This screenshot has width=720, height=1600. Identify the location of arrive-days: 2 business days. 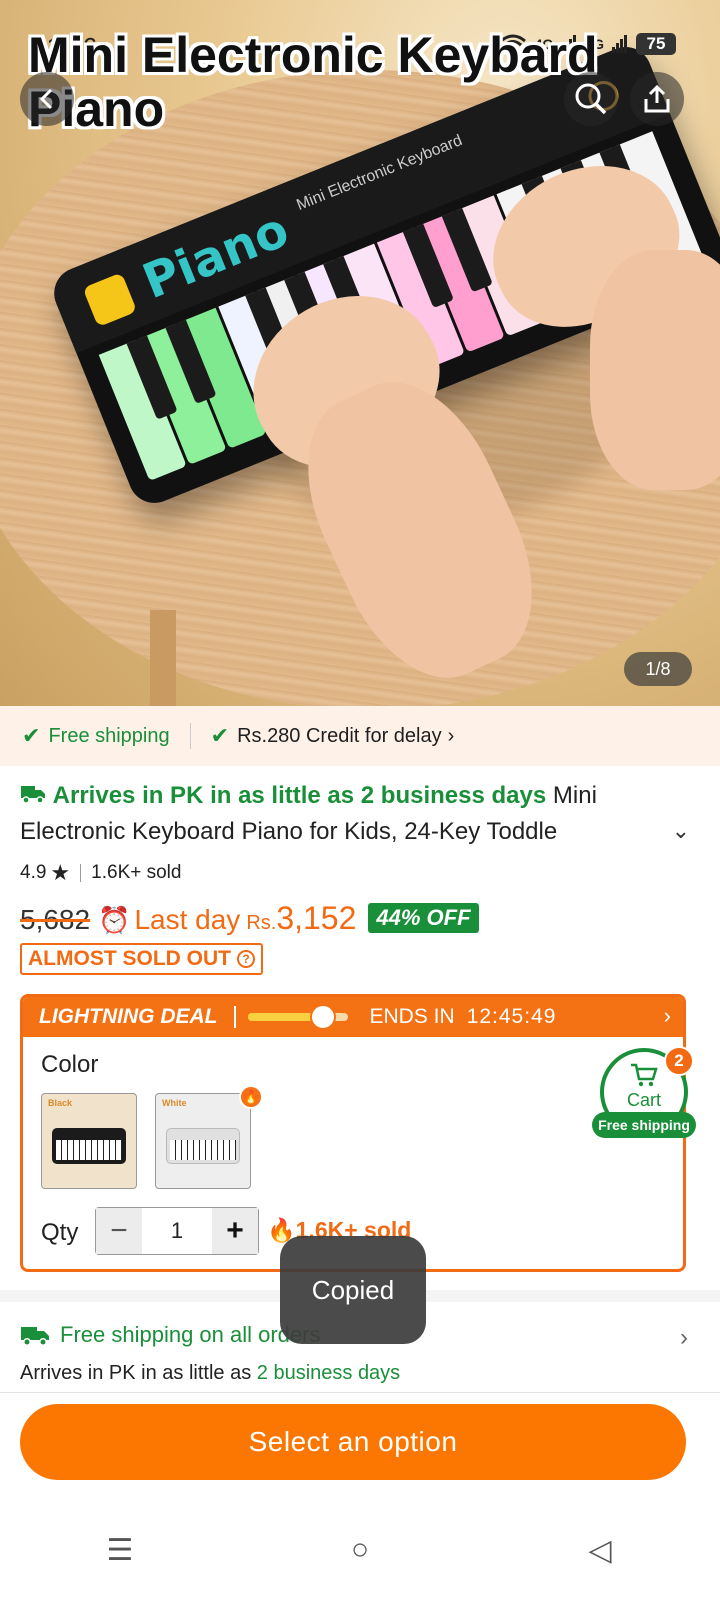
(328, 1373).